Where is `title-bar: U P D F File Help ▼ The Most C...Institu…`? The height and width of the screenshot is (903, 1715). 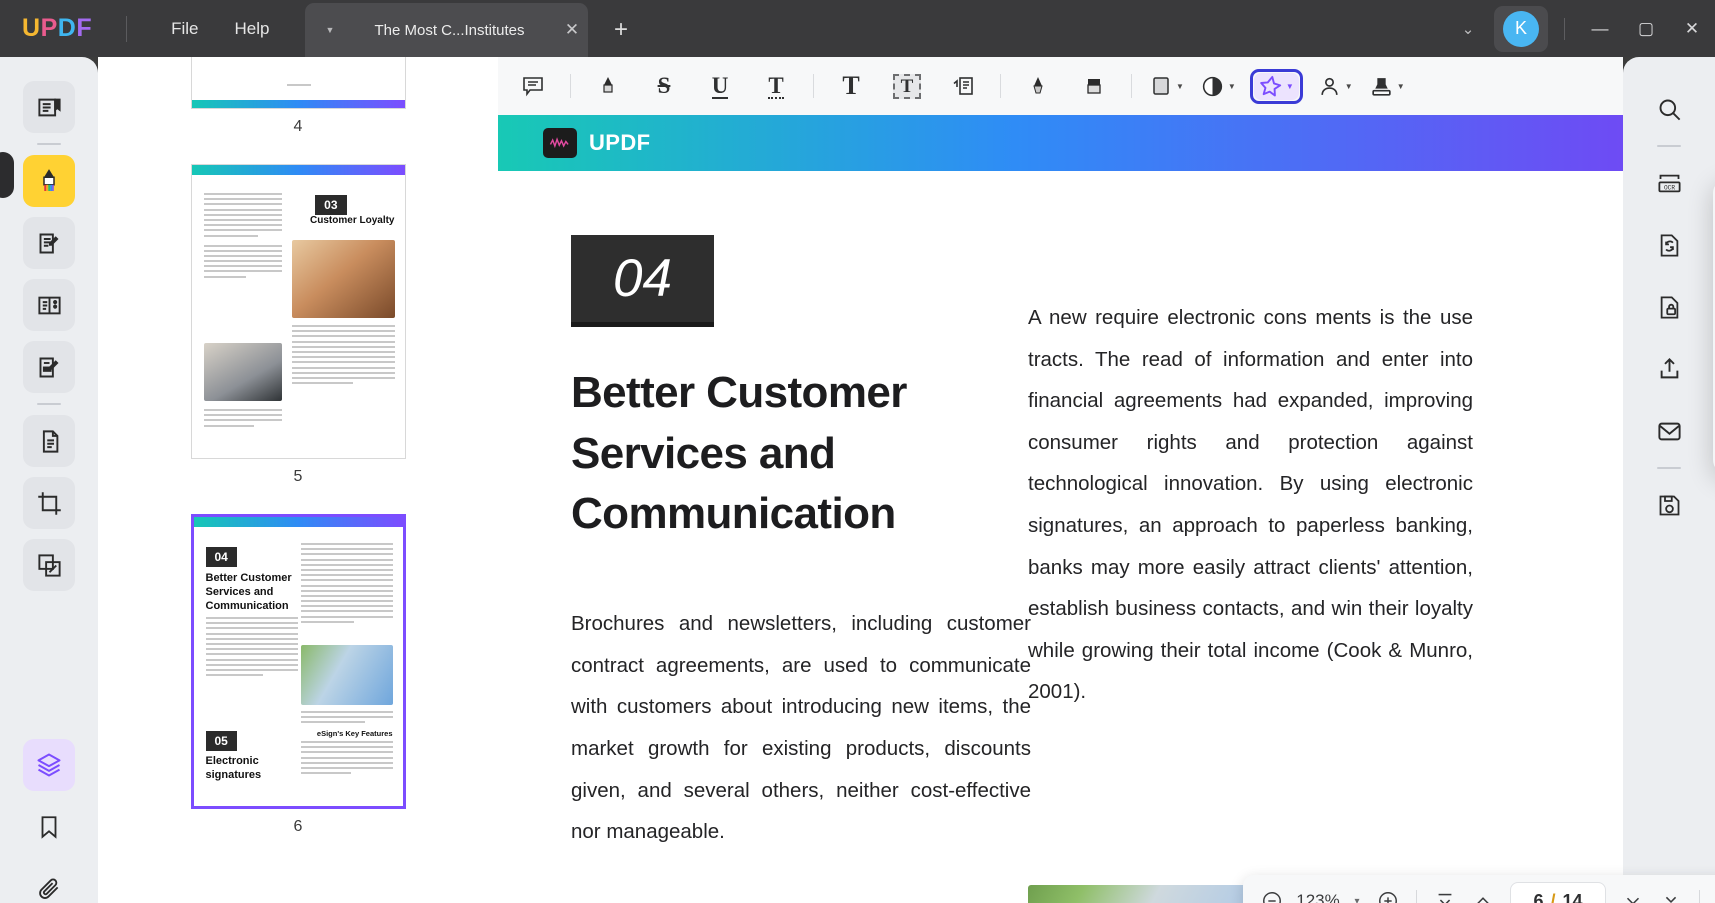 title-bar: U P D F File Help ▼ The Most C...Institu… is located at coordinates (857, 28).